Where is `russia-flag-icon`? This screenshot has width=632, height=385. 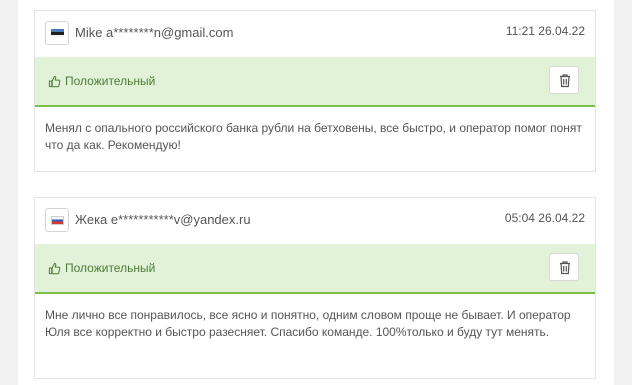
russia-flag-icon is located at coordinates (57, 220).